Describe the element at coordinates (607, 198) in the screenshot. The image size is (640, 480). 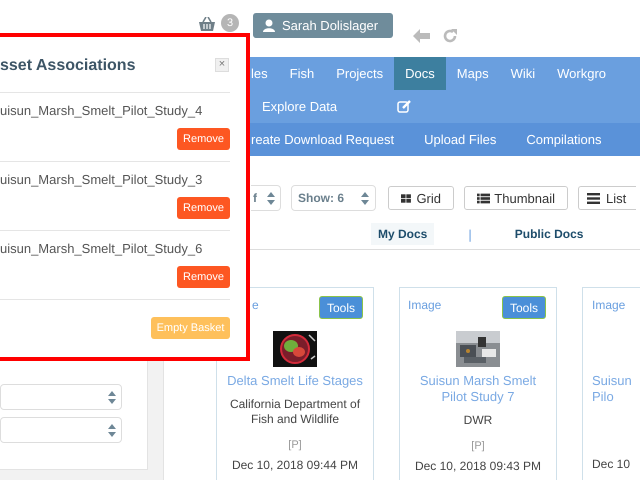
I see `view-button: List` at that location.